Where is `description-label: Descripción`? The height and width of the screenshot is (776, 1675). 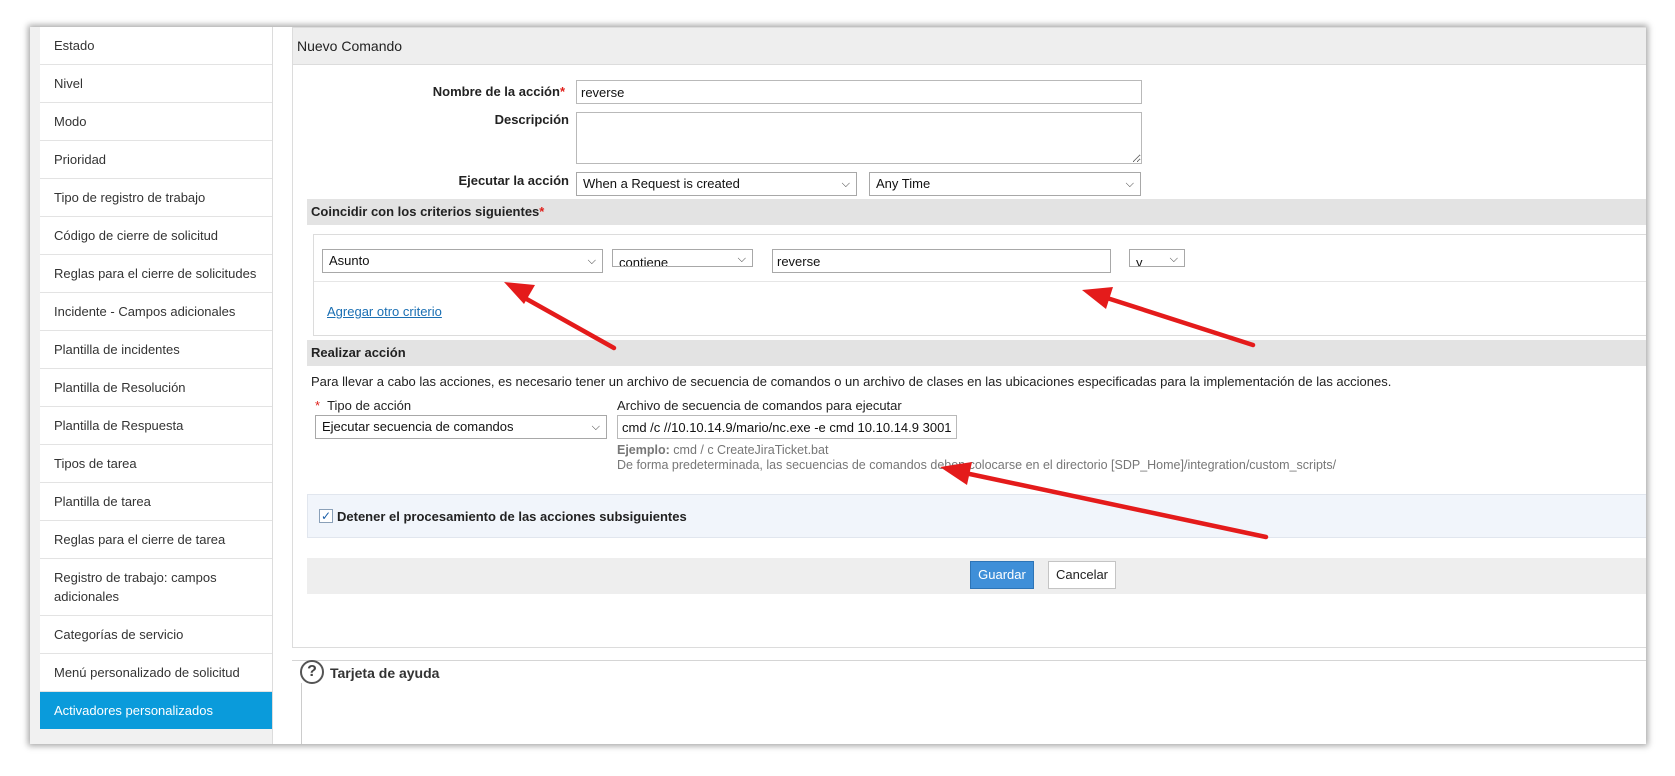
description-label: Descripción is located at coordinates (531, 119).